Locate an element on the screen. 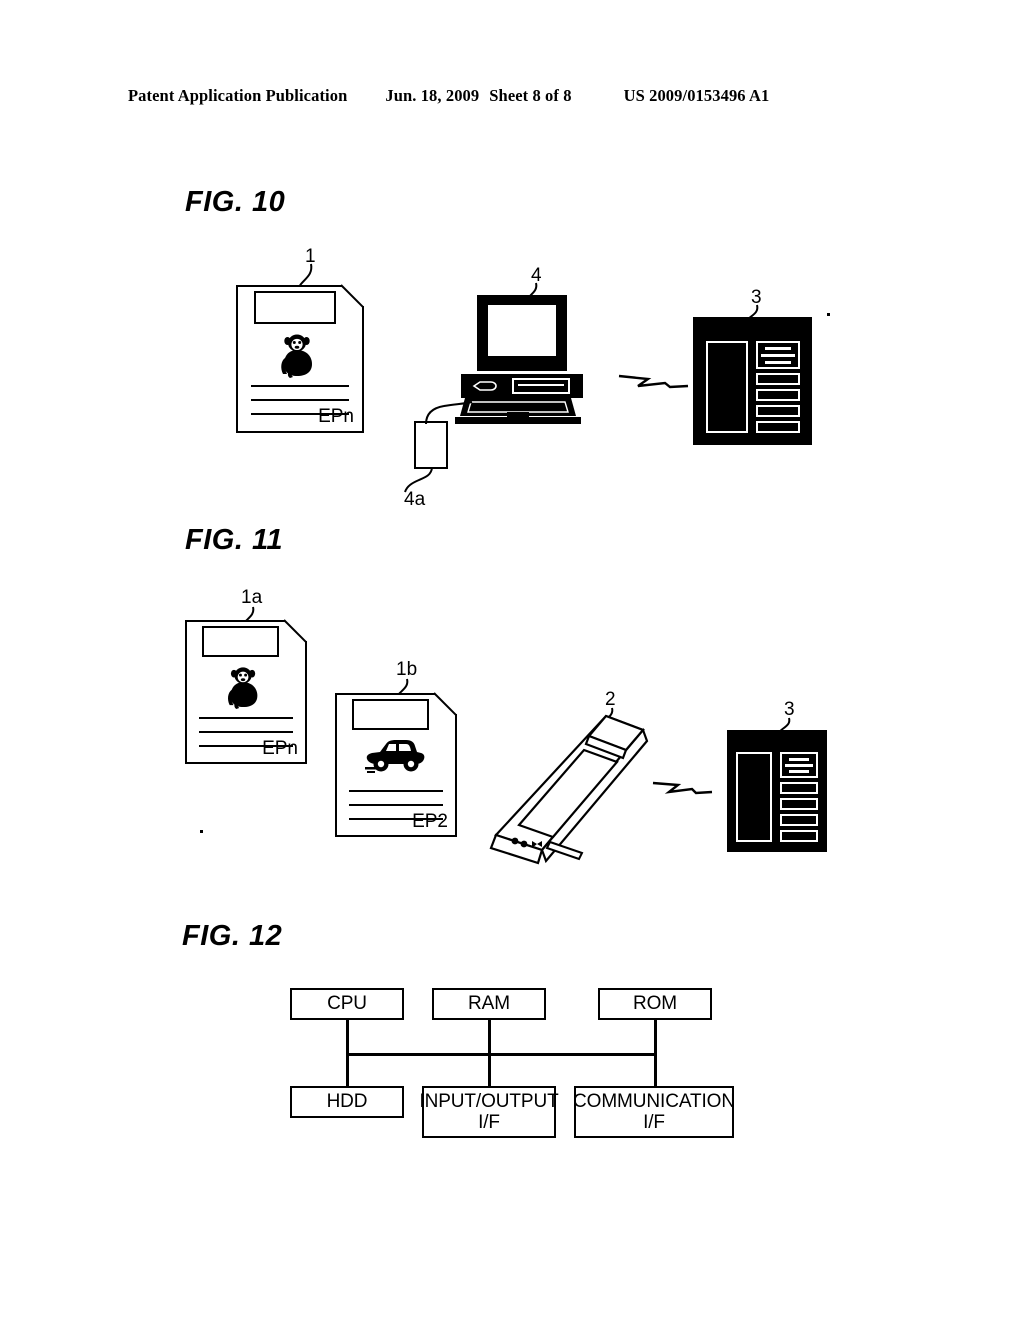  peripheral-device-4a is located at coordinates (431, 445).